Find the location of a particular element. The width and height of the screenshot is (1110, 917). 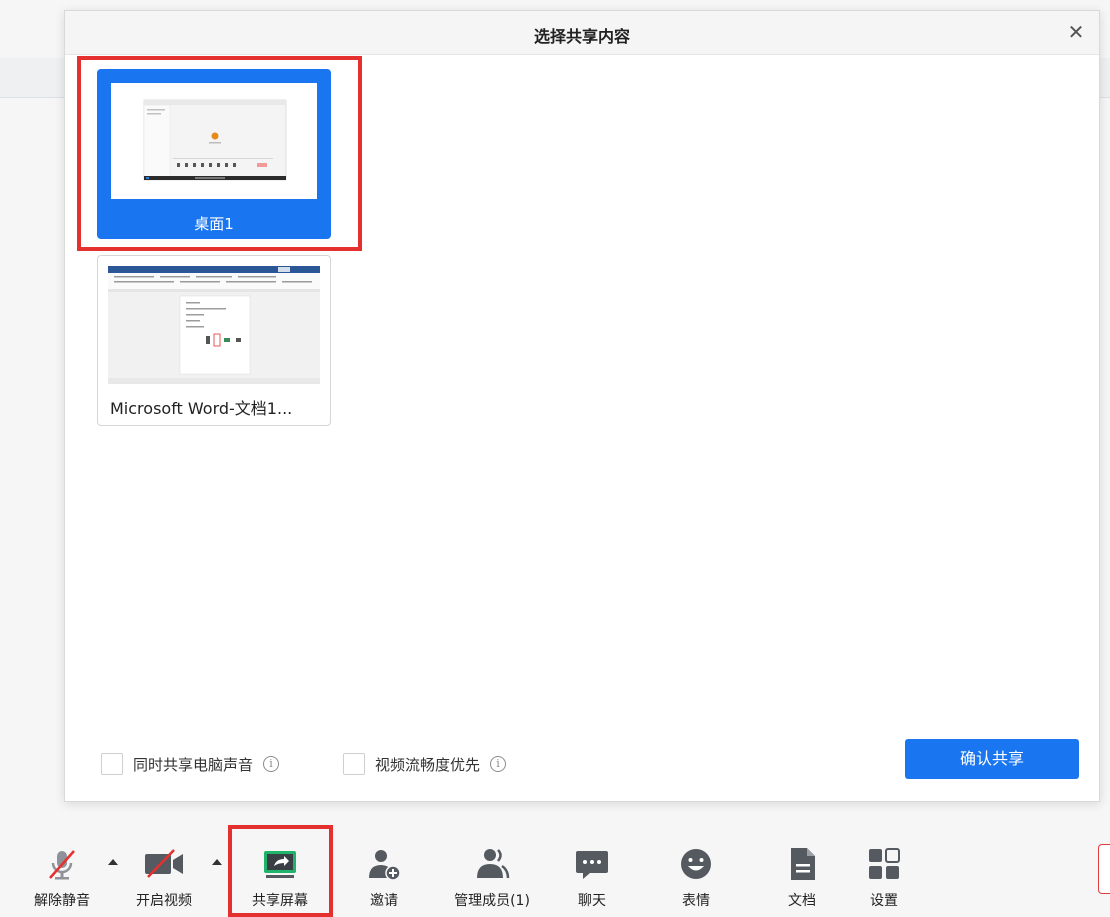

share-audio-label: 同时共享电脑声音 is located at coordinates (193, 764).